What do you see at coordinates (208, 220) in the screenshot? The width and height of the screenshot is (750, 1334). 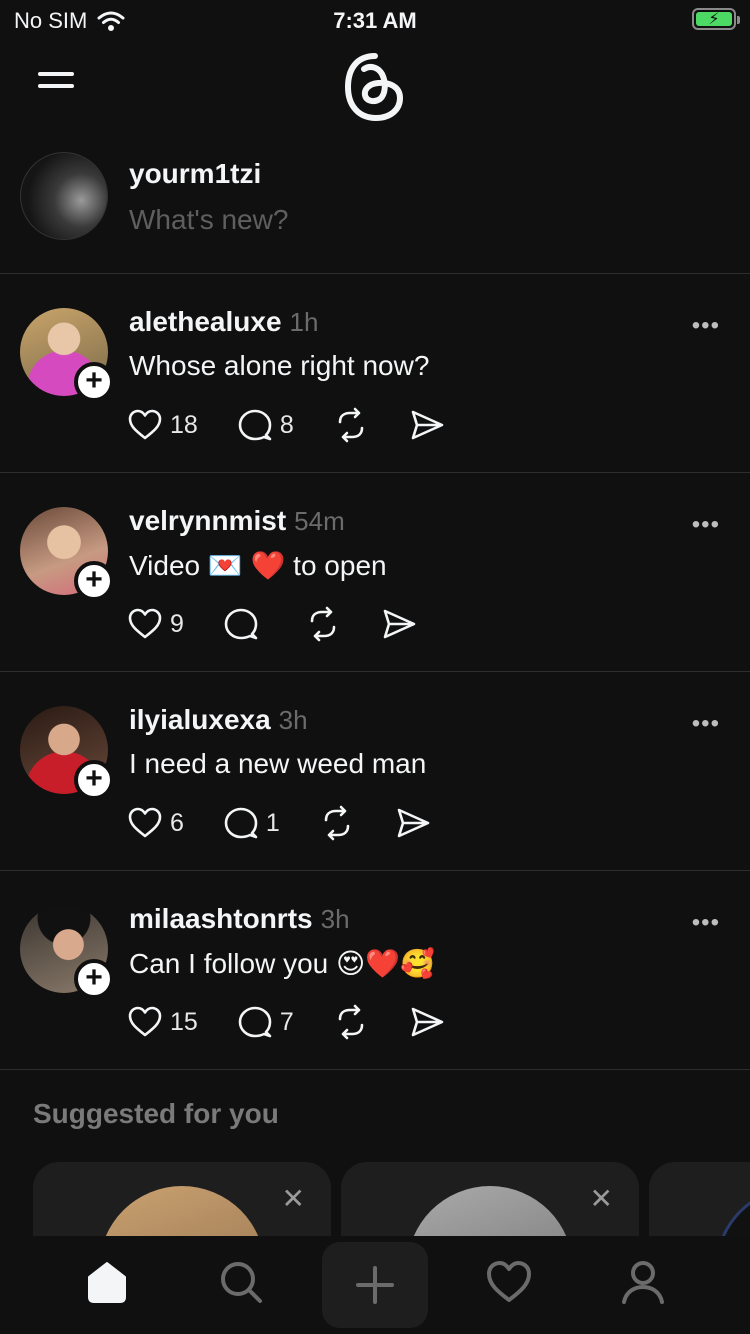 I see `composer-input: What's new?` at bounding box center [208, 220].